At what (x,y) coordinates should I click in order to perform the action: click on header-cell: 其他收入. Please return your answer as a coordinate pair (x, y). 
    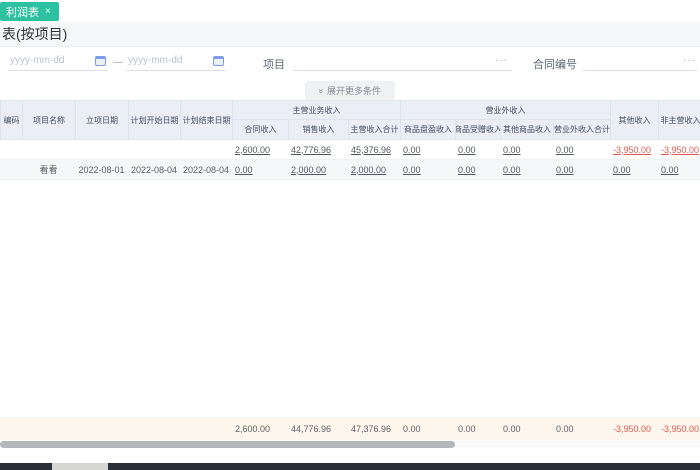
    Looking at the image, I should click on (634, 120).